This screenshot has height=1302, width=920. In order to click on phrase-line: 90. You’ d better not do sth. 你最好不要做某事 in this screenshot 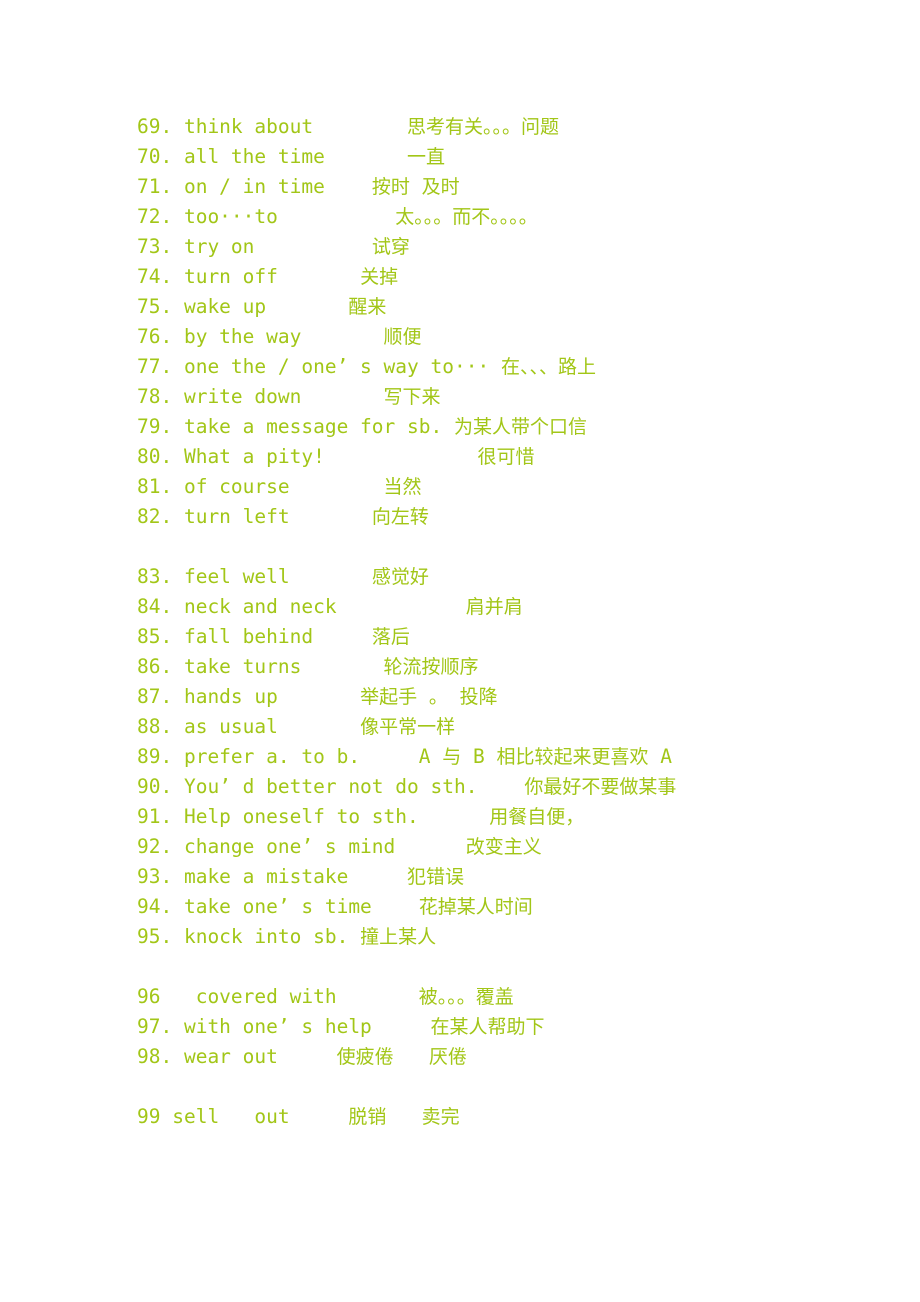, I will do `click(407, 786)`.